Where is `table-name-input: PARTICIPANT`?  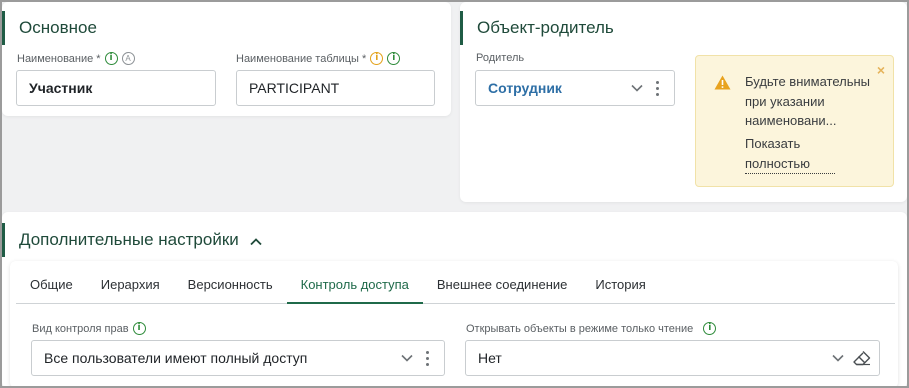 table-name-input: PARTICIPANT is located at coordinates (335, 88).